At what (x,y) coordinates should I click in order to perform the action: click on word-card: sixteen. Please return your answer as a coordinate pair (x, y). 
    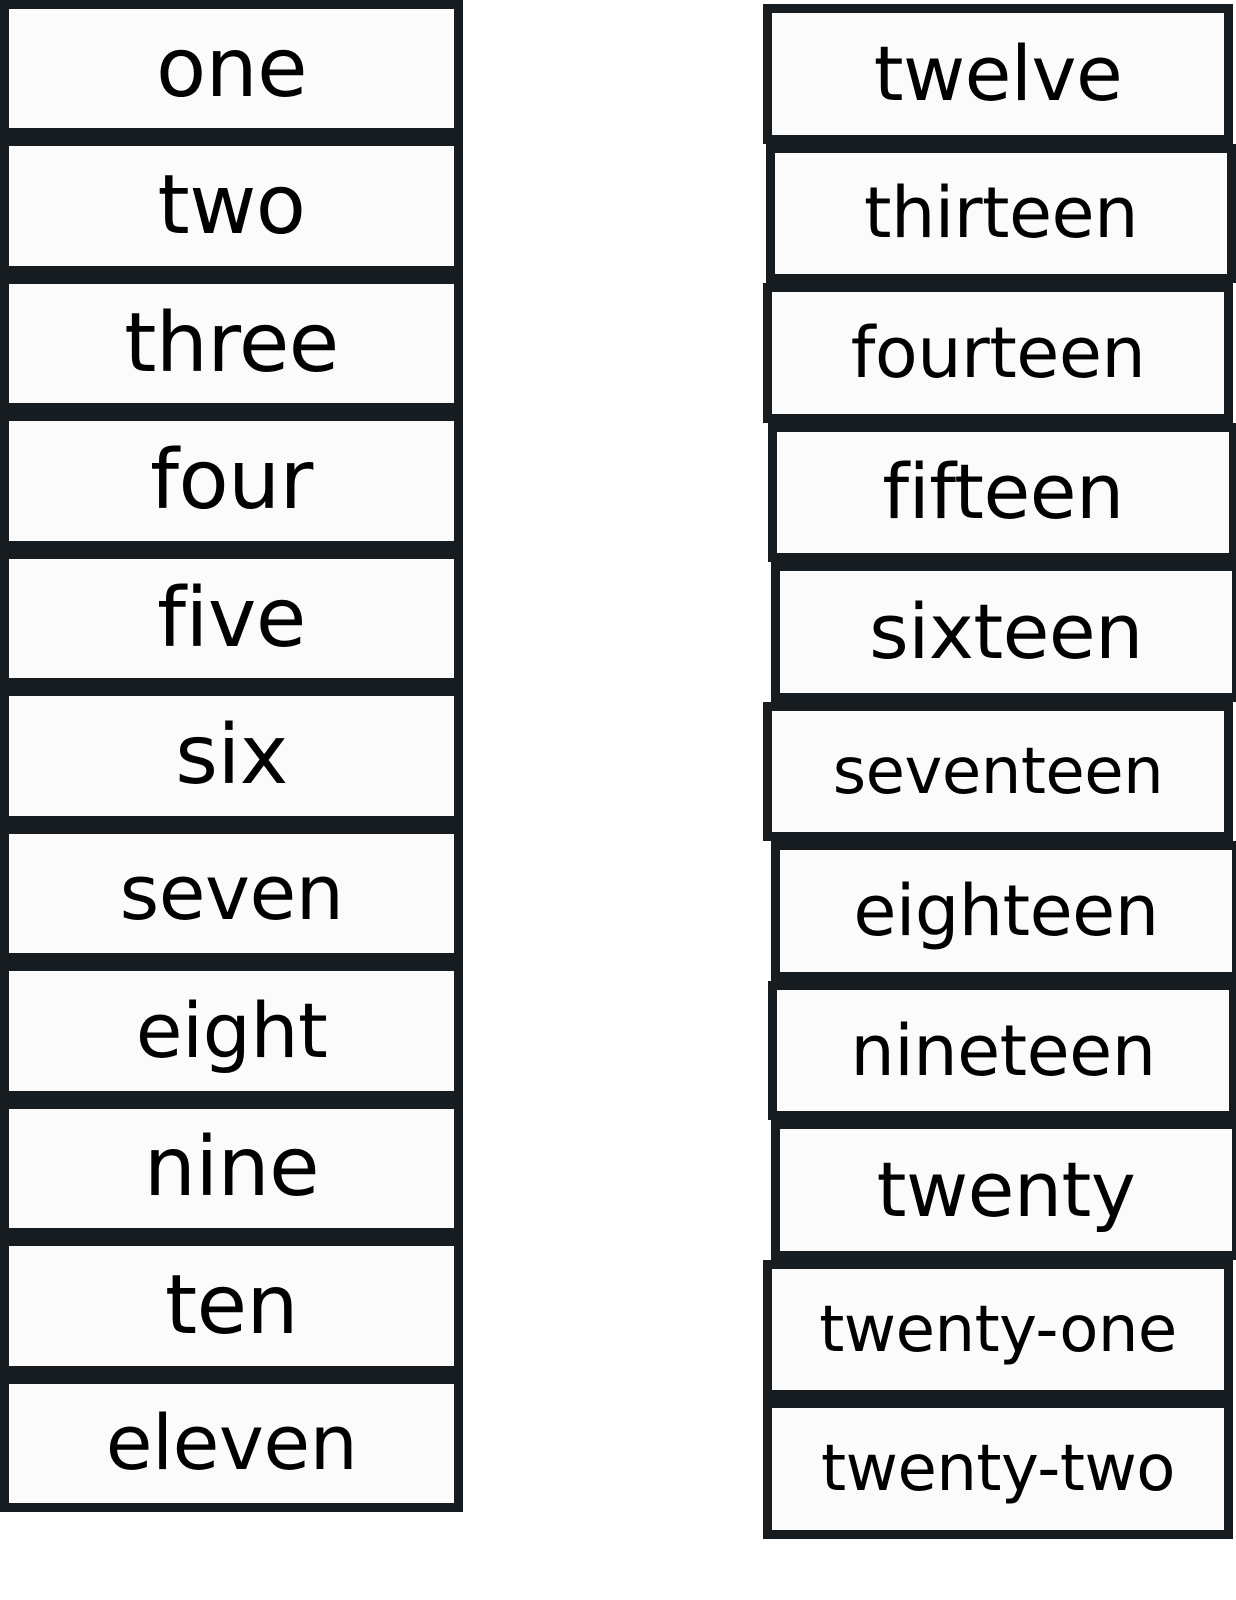
    Looking at the image, I should click on (1003, 632).